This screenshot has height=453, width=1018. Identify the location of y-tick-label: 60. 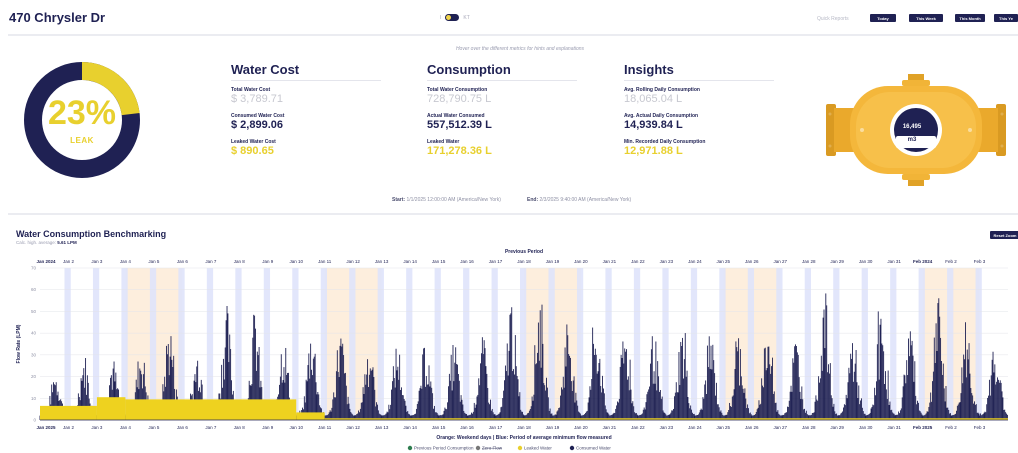
(34, 289).